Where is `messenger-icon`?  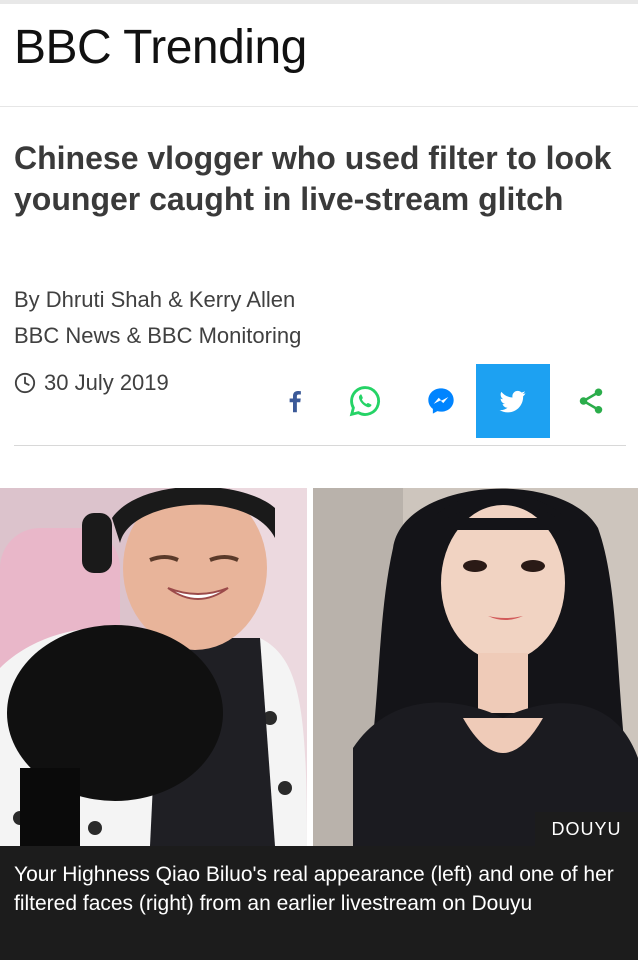 messenger-icon is located at coordinates (441, 401).